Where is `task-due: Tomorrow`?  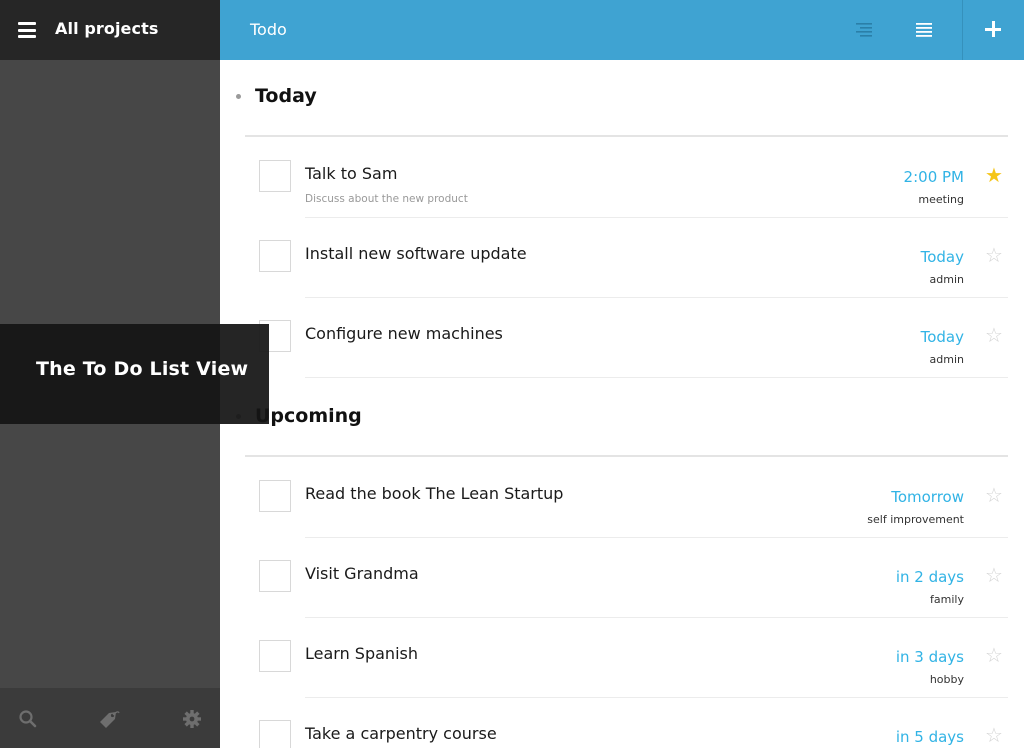 task-due: Tomorrow is located at coordinates (927, 497).